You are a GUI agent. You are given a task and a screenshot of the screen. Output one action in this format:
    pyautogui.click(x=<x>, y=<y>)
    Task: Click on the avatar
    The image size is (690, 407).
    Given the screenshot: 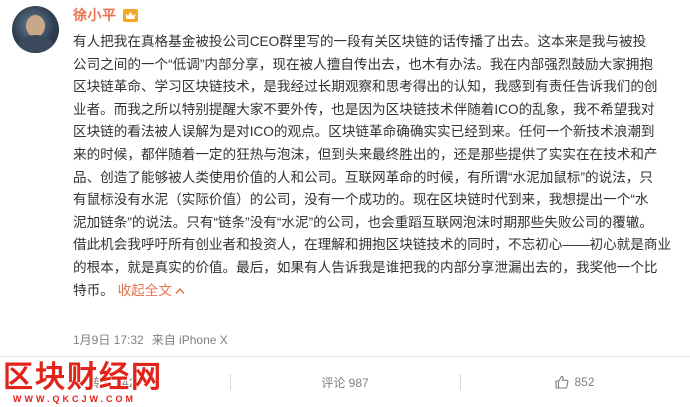 What is the action you would take?
    pyautogui.click(x=35, y=29)
    